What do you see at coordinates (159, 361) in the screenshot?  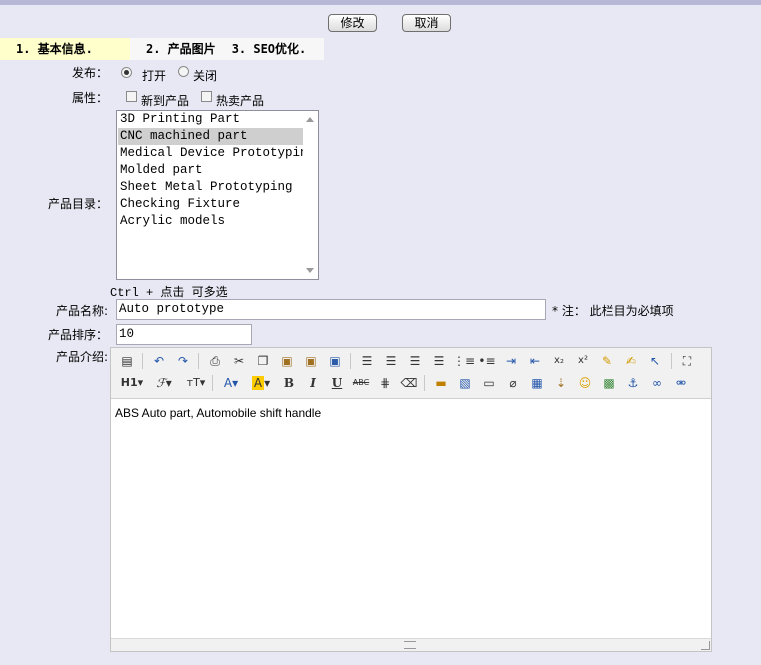 I see `undo-icon: ↶` at bounding box center [159, 361].